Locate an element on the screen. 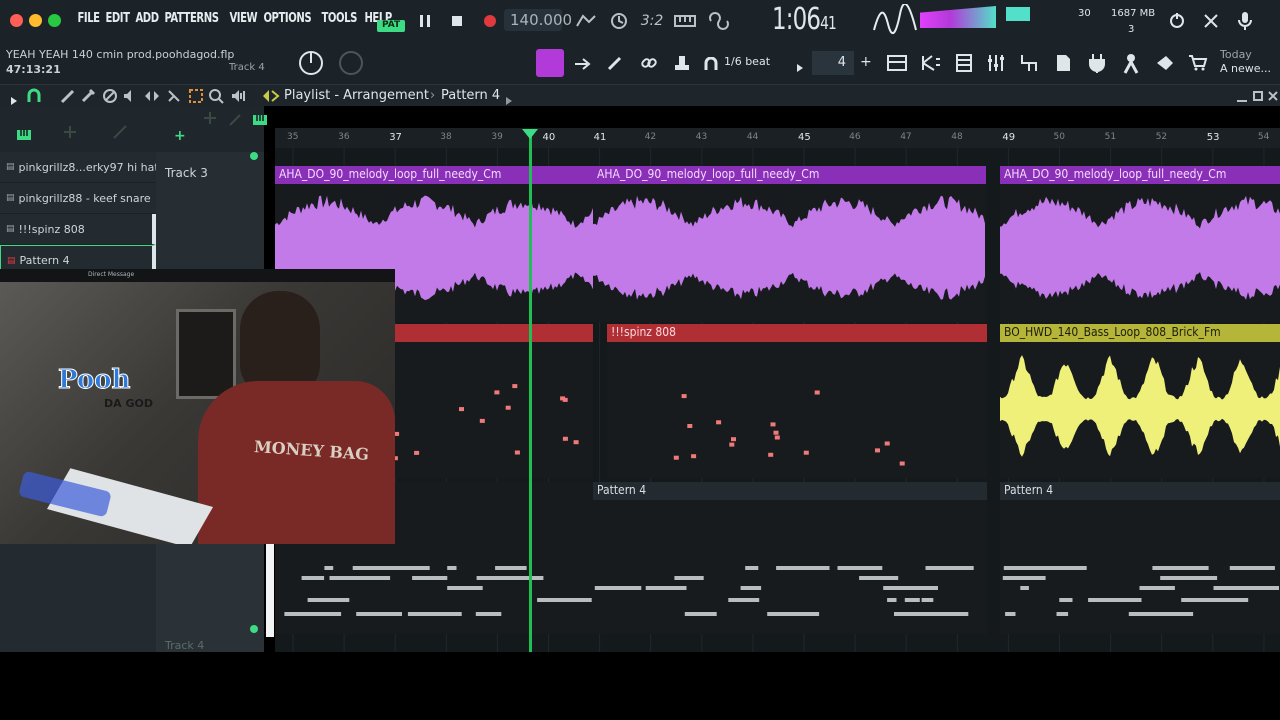 The image size is (1280, 720). maximize-window-button is located at coordinates (54, 20).